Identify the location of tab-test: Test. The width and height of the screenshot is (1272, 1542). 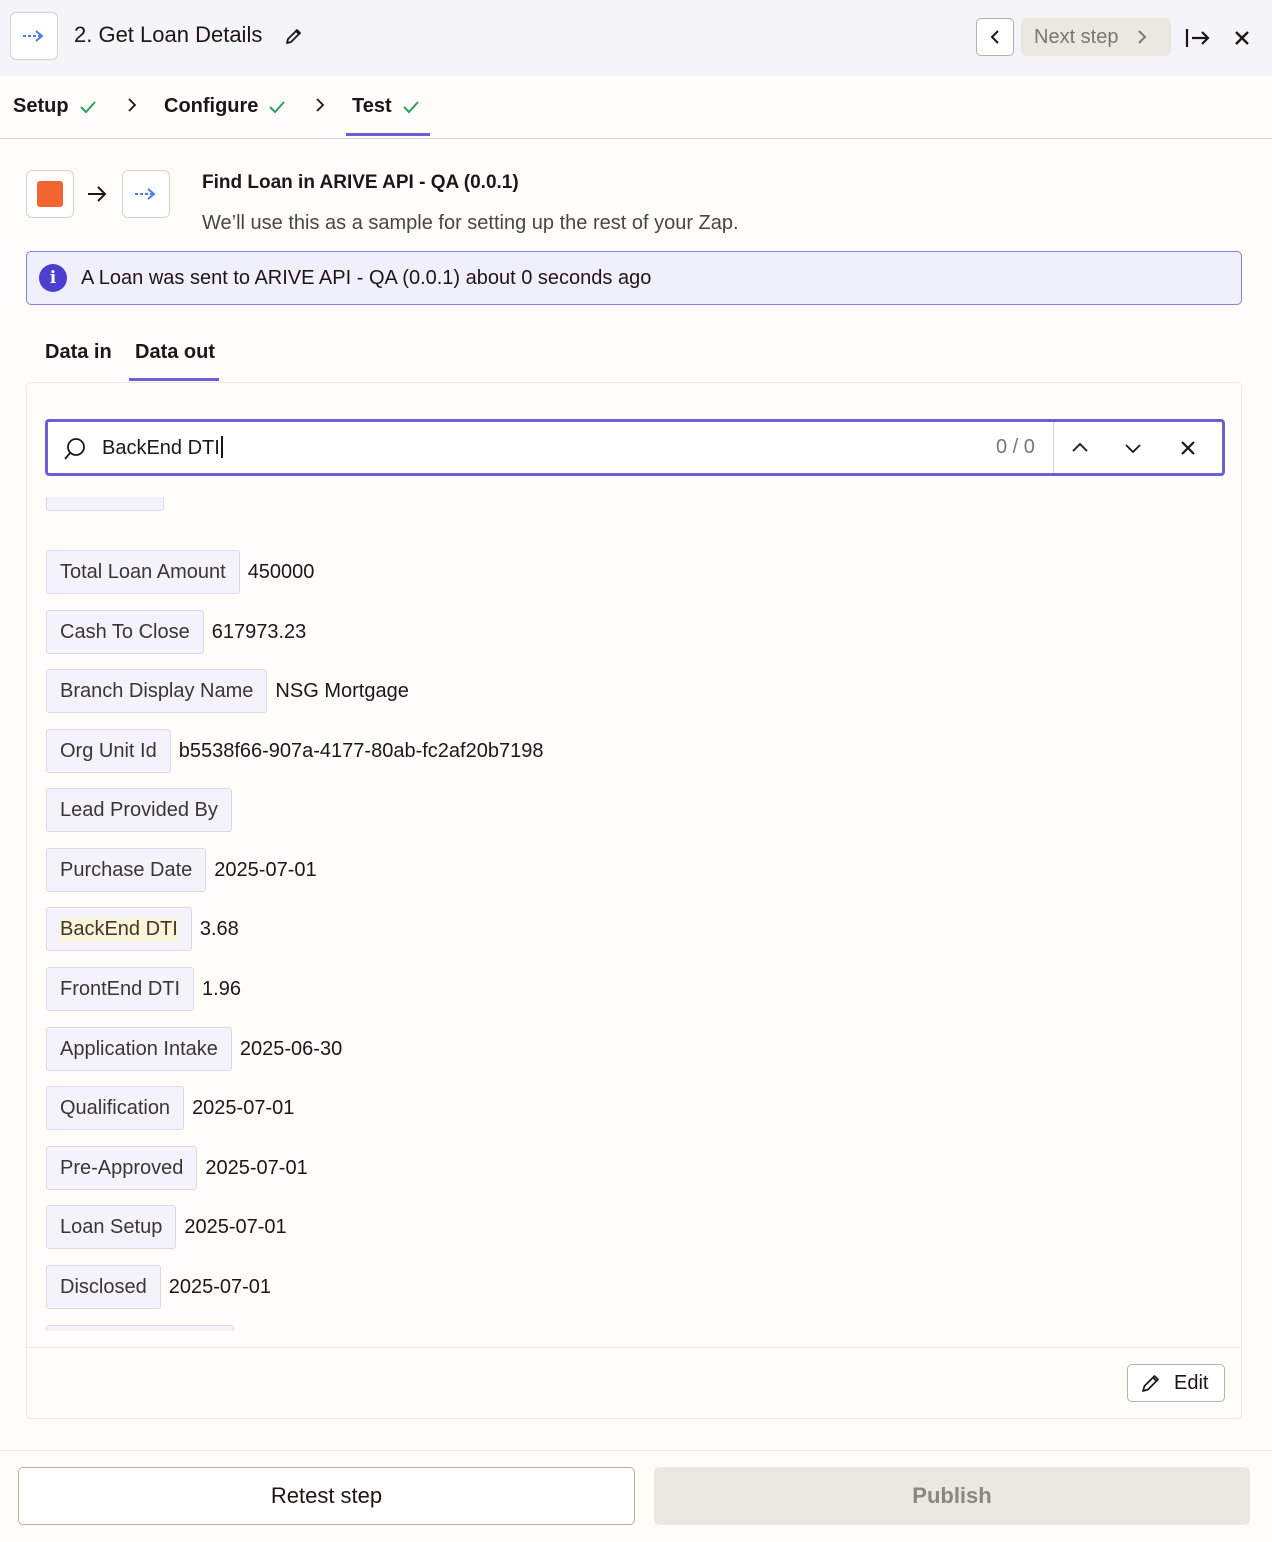
(386, 106).